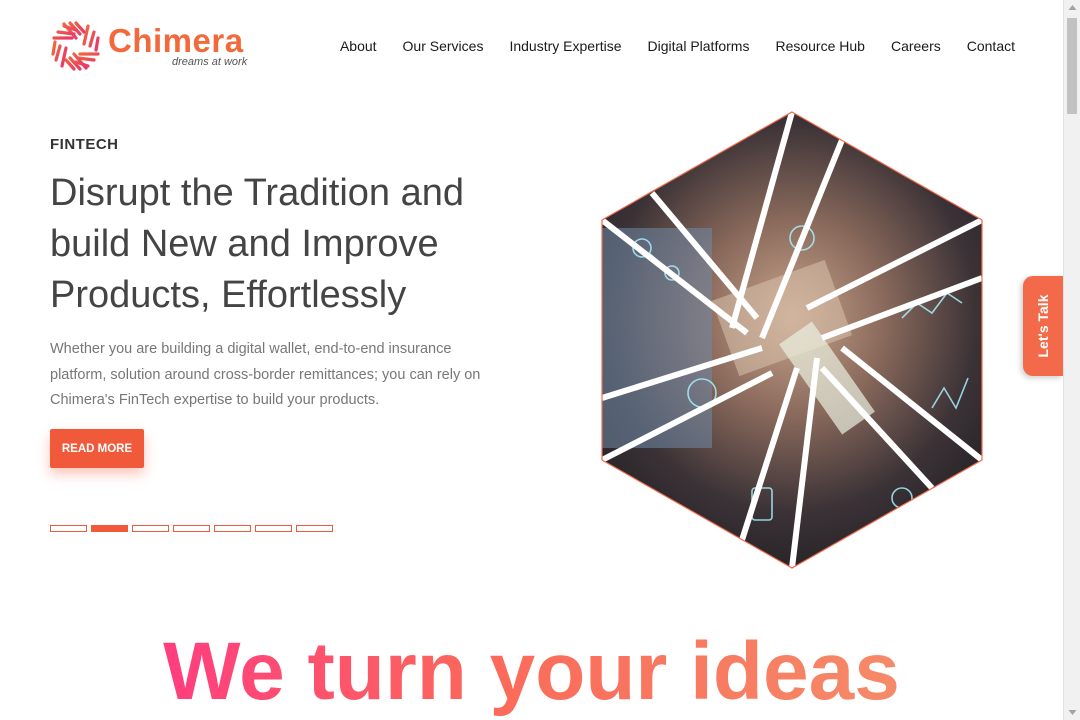  I want to click on nav-item-about: About, so click(358, 46).